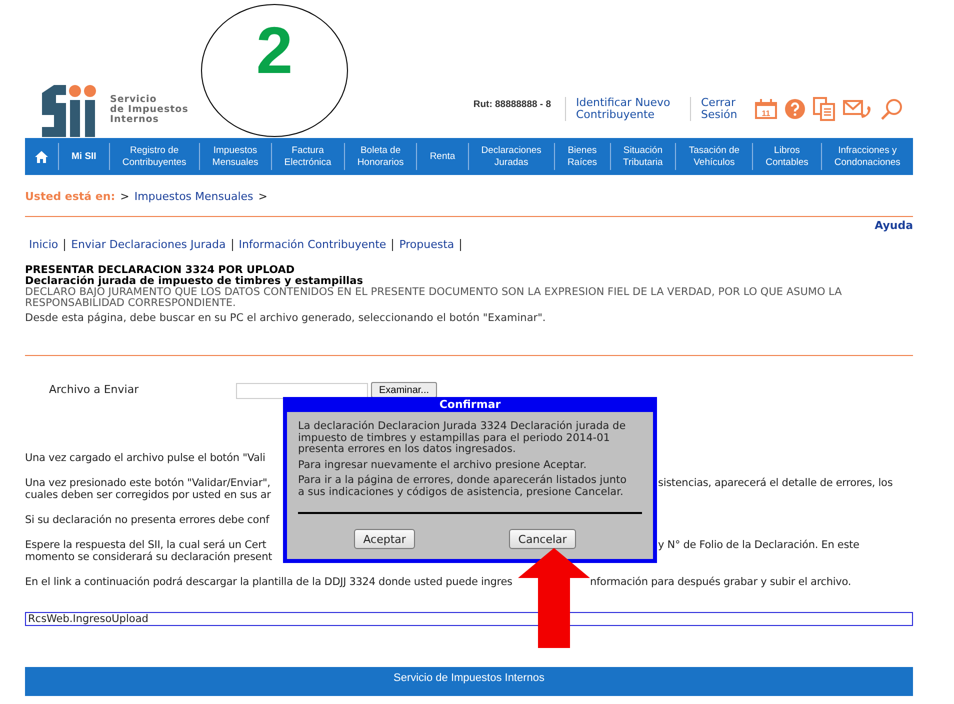 The width and height of the screenshot is (954, 704). I want to click on nav-item: Boleta de Honorarios, so click(380, 156).